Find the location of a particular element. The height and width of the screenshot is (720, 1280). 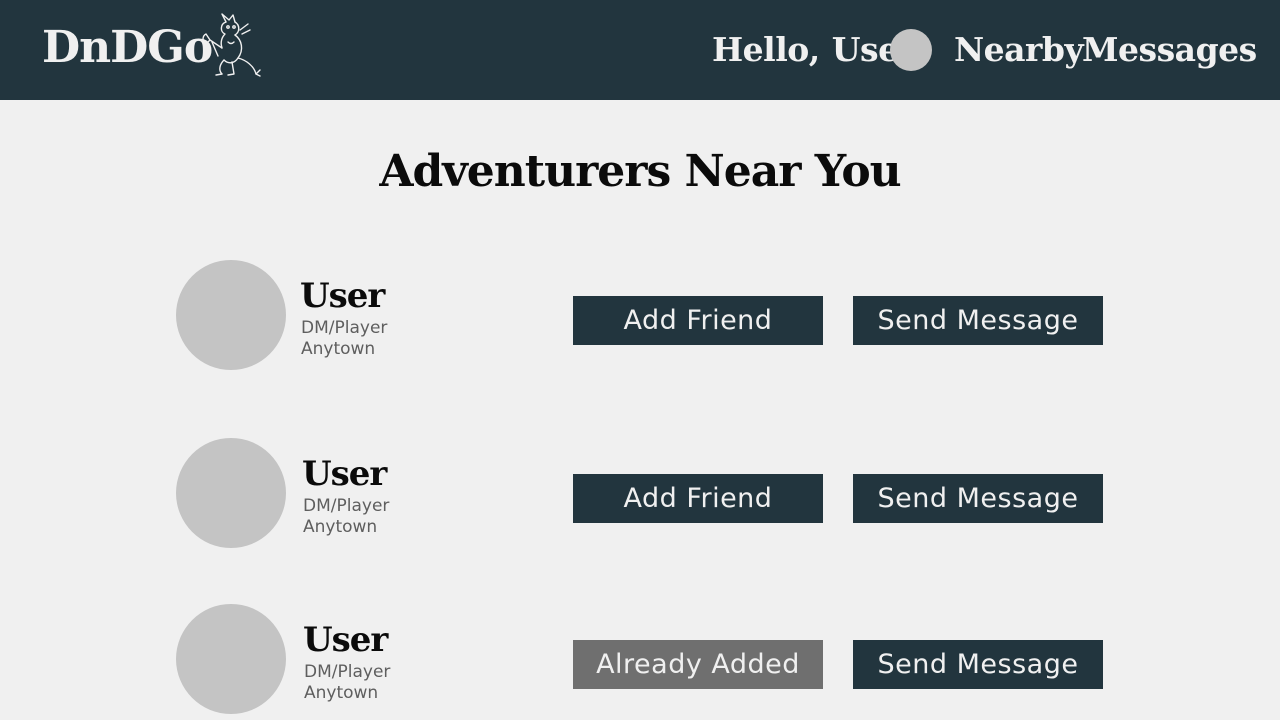

greeting-text: Hello, is located at coordinates (766, 49).